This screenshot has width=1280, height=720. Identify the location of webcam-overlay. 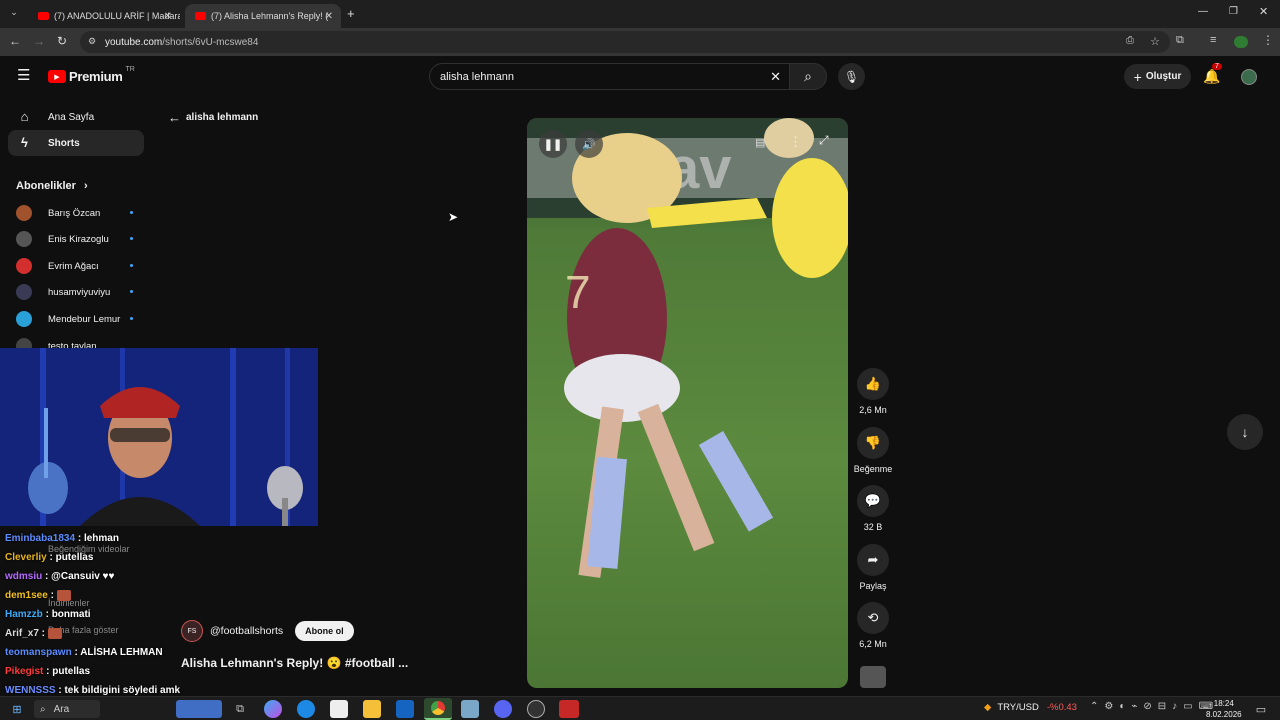
(159, 437).